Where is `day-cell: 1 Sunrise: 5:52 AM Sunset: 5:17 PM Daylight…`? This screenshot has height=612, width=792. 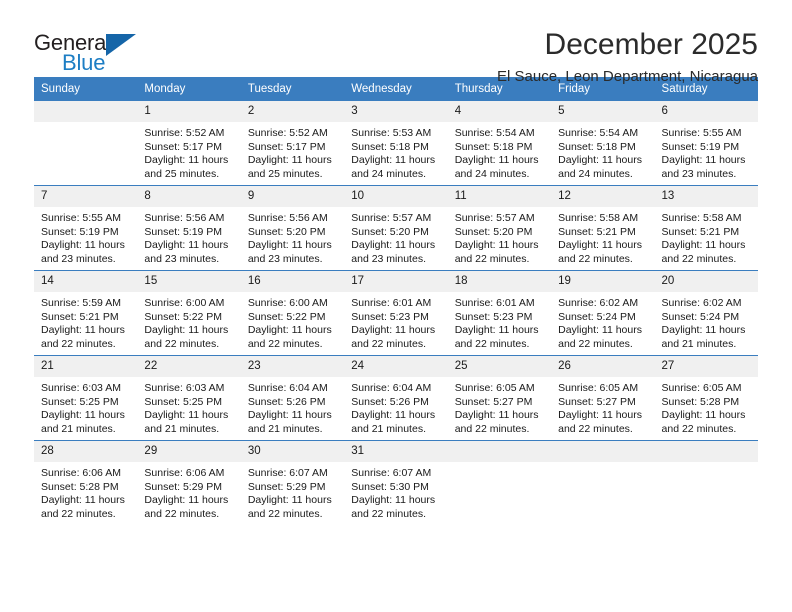
day-cell: 1 Sunrise: 5:52 AM Sunset: 5:17 PM Daylight… is located at coordinates (189, 143).